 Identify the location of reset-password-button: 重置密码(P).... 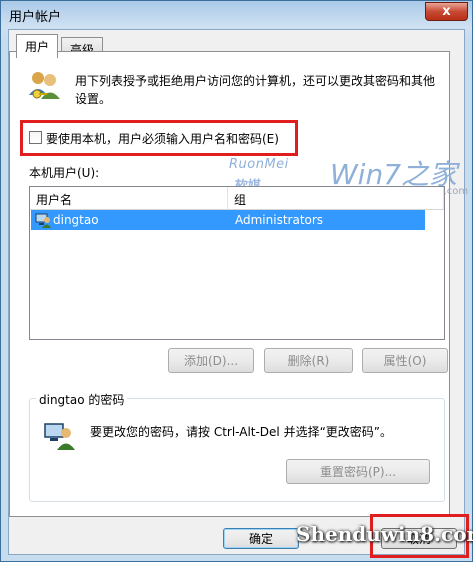
(358, 471).